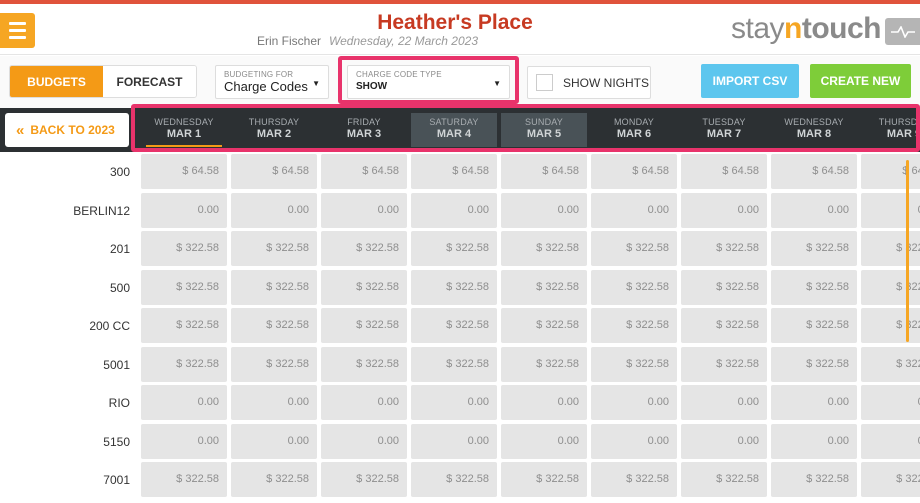 This screenshot has width=920, height=503. I want to click on activity-icon, so click(902, 31).